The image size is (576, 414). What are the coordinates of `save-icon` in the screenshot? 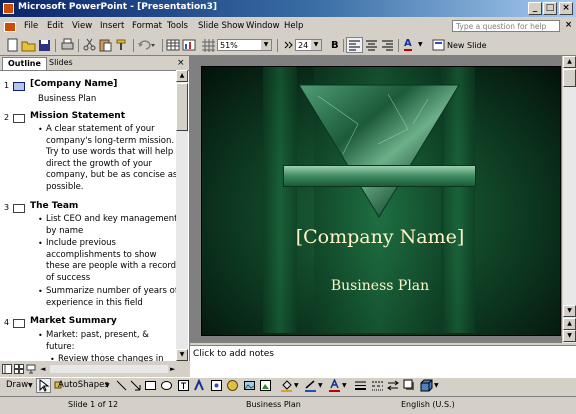 It's located at (44, 45).